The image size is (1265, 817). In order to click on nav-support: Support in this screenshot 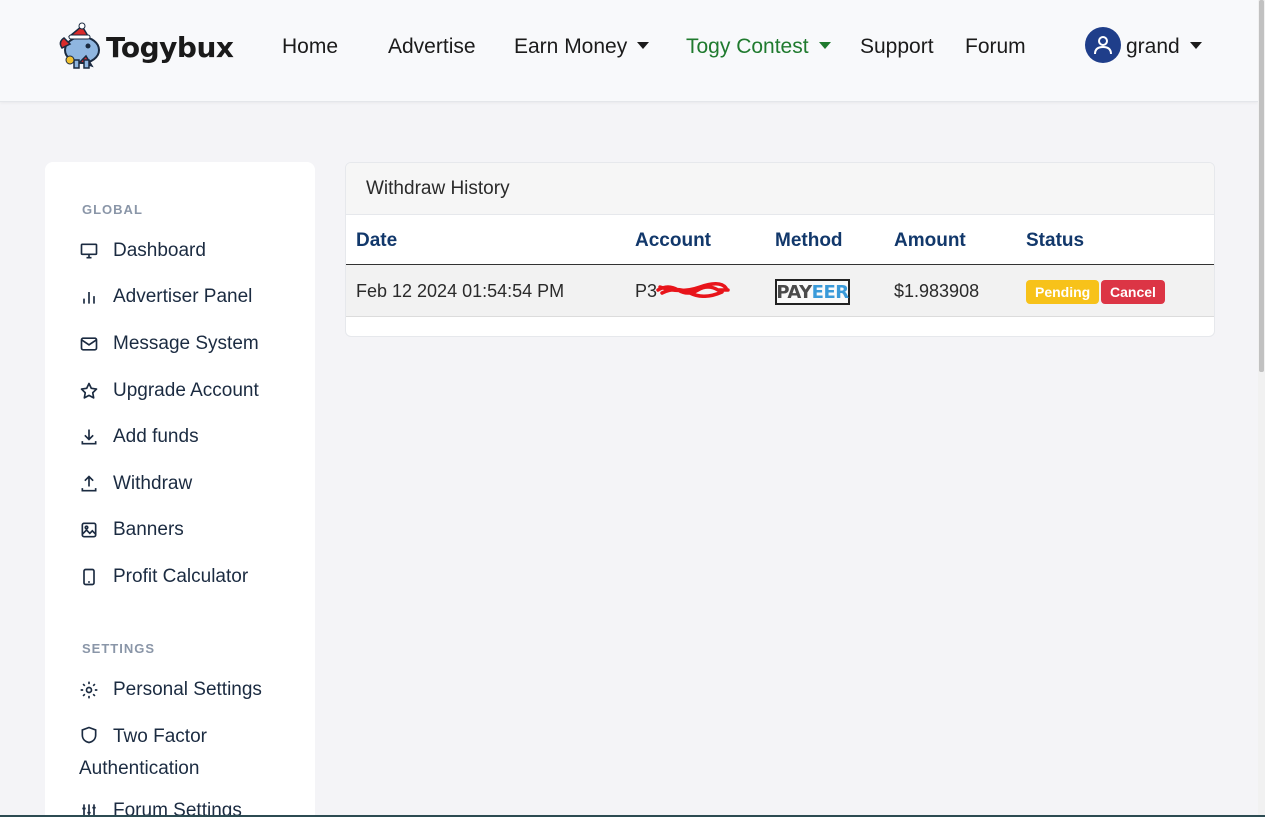, I will do `click(897, 47)`.